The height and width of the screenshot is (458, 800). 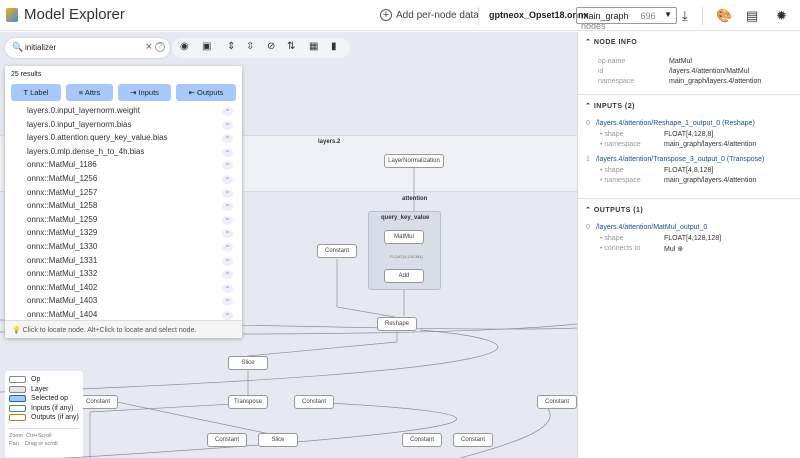 What do you see at coordinates (539, 15) in the screenshot?
I see `model-file-name: gptneox_Opset18.onnx` at bounding box center [539, 15].